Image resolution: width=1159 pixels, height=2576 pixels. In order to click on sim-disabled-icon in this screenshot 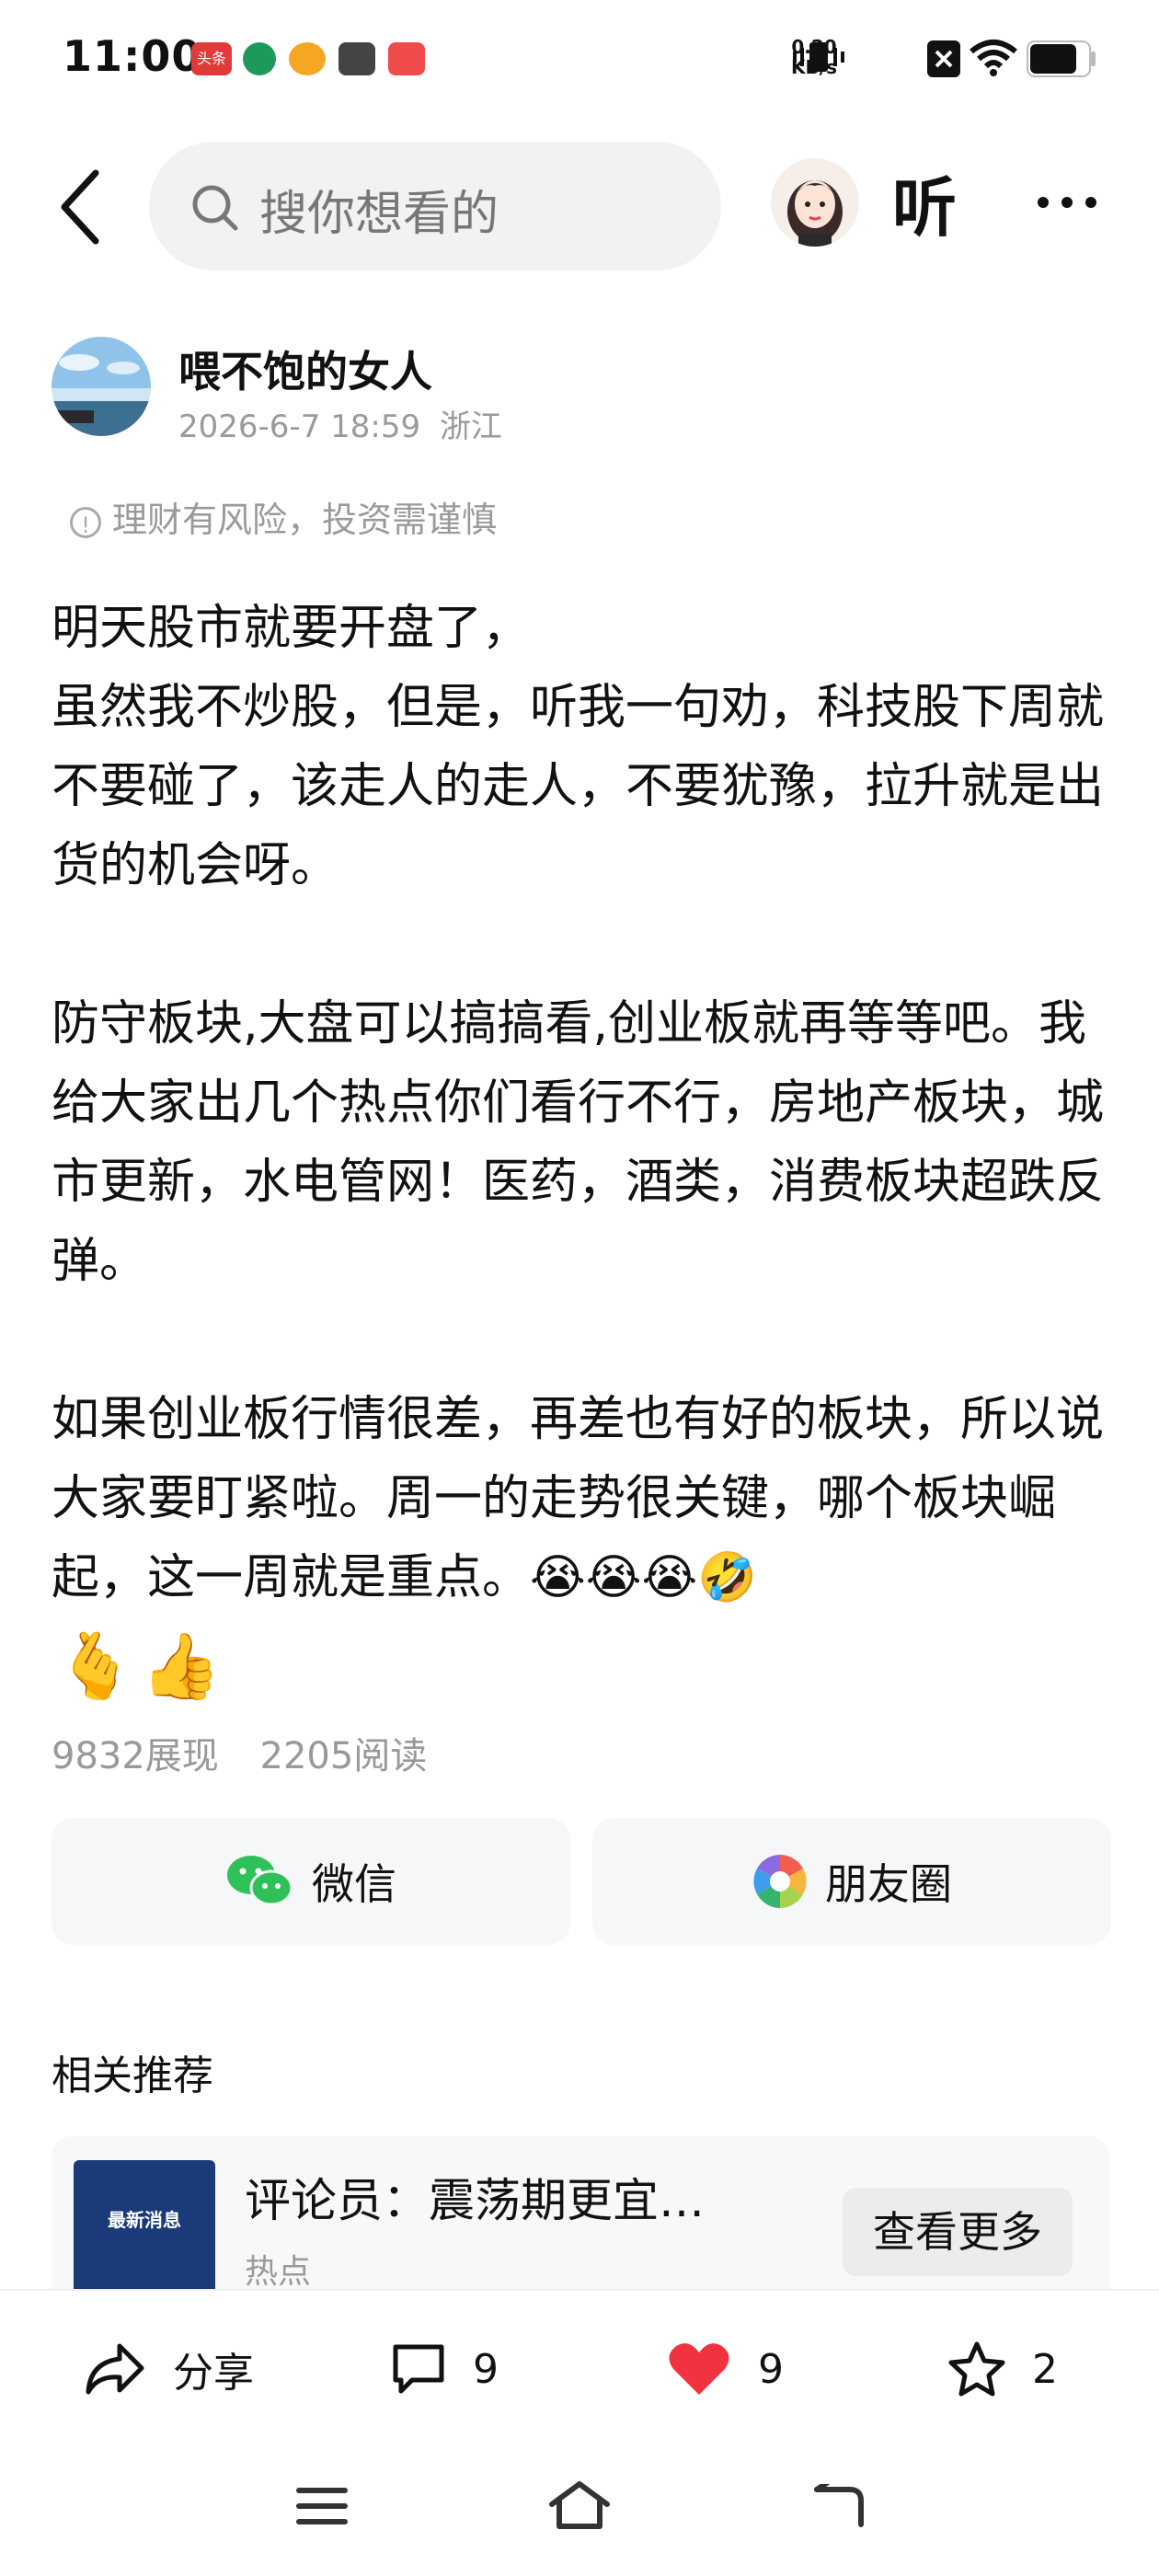, I will do `click(943, 58)`.